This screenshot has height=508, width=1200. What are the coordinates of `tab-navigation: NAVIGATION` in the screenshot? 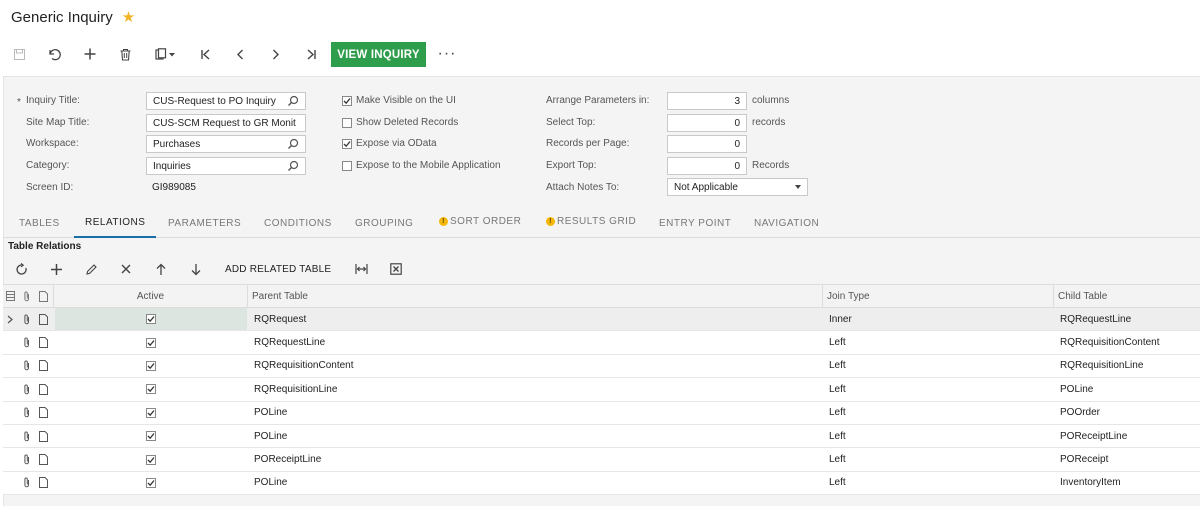 It's located at (786, 223).